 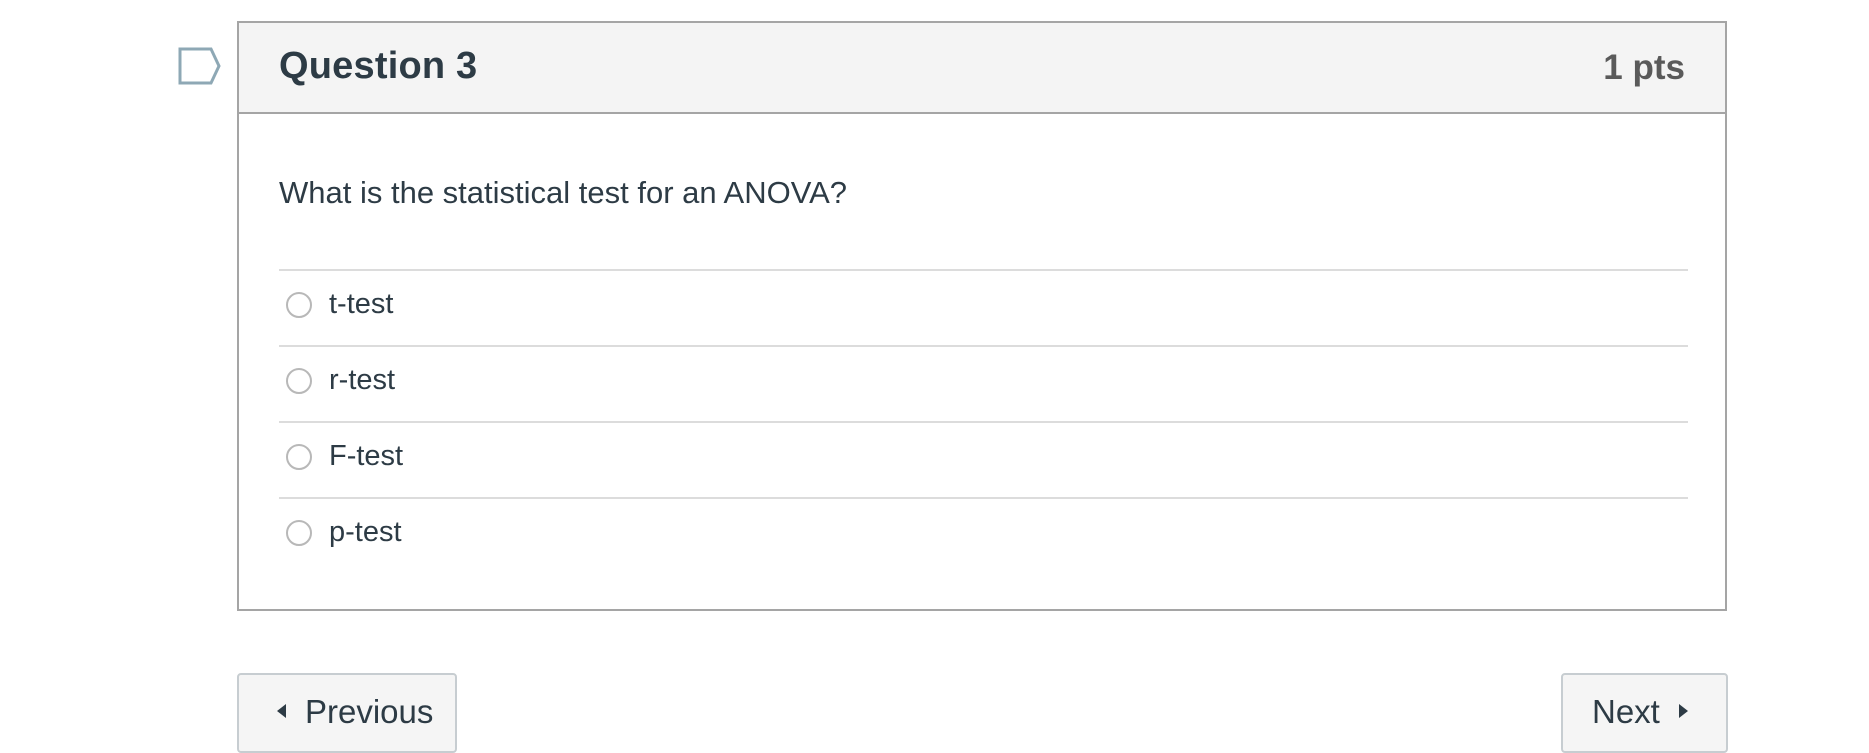 What do you see at coordinates (1644, 67) in the screenshot?
I see `question-points: 1 pts` at bounding box center [1644, 67].